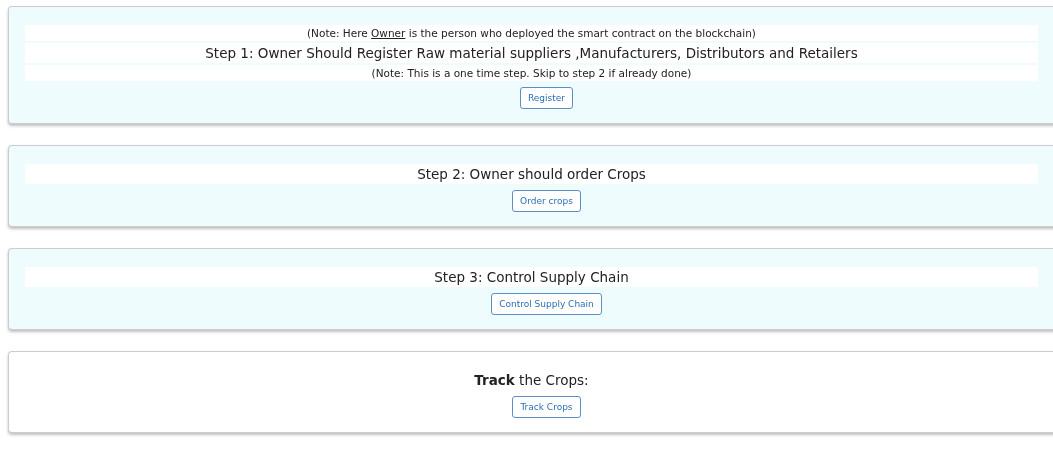  Describe the element at coordinates (531, 277) in the screenshot. I see `step-heading: Step 3: Control Supply Chain` at that location.